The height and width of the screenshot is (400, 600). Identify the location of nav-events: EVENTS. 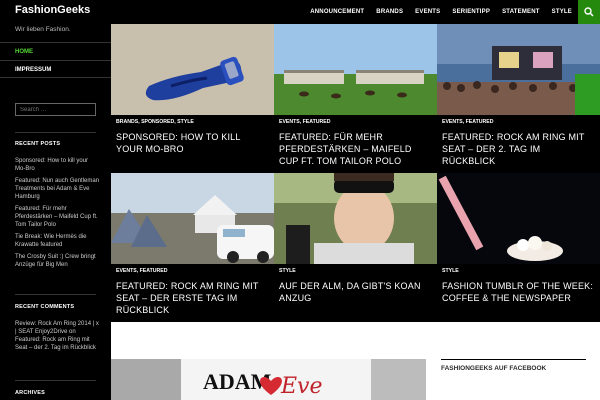
(427, 12).